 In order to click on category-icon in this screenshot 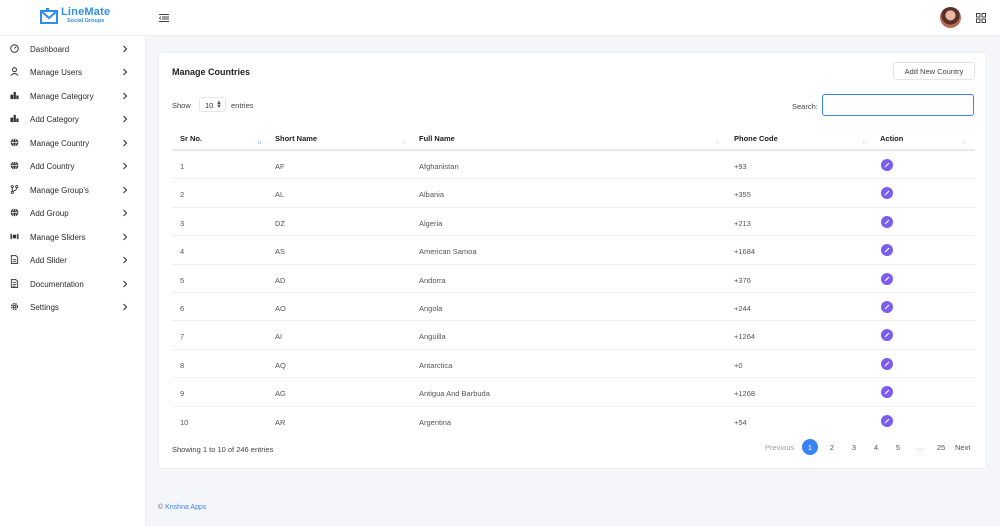, I will do `click(14, 118)`.